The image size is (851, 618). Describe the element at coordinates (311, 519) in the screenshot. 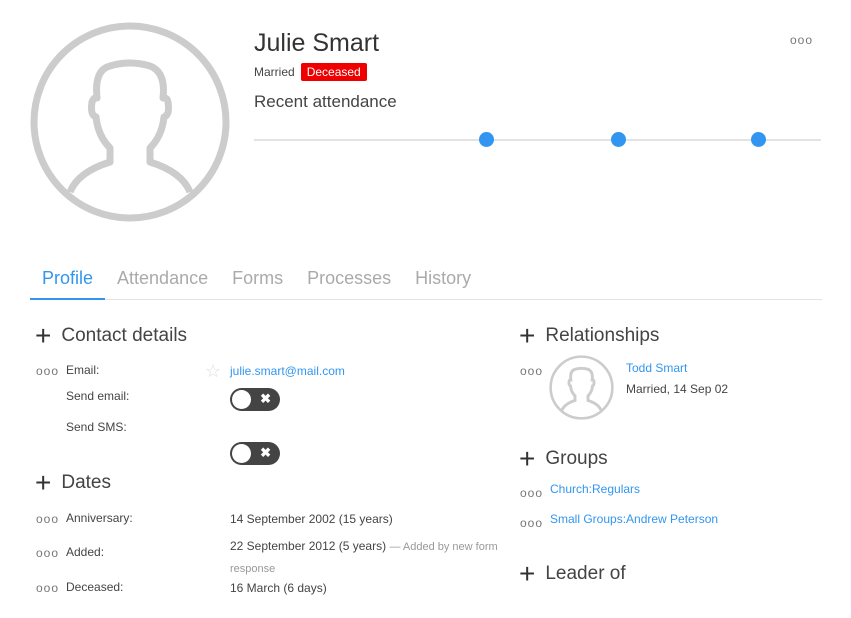

I see `anniversary-value: 14 September 2002 (15 years)` at that location.